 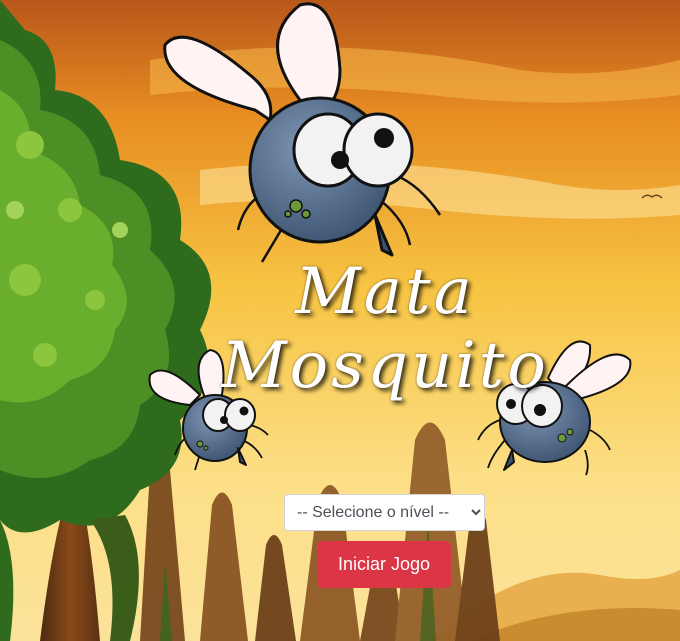 I want to click on game-title-line1: Mata, so click(x=385, y=292).